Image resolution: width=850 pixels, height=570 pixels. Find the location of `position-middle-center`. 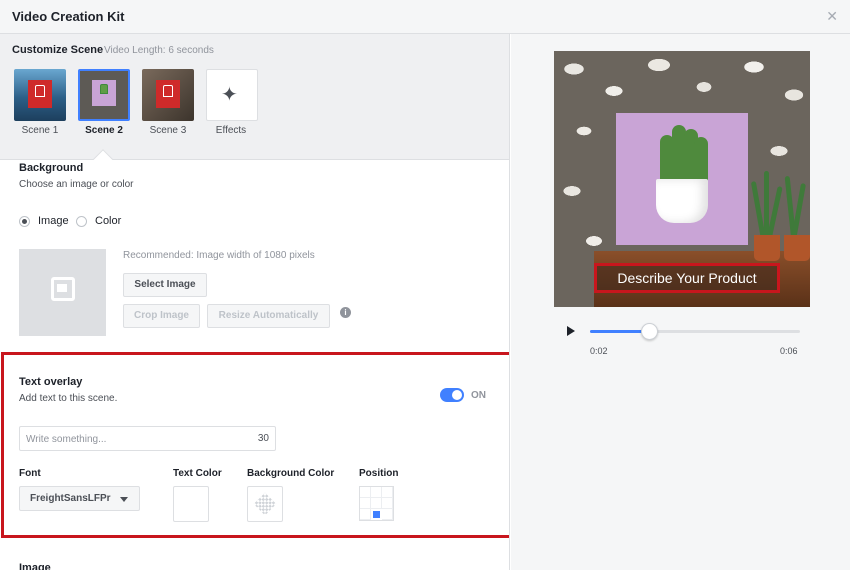

position-middle-center is located at coordinates (376, 503).